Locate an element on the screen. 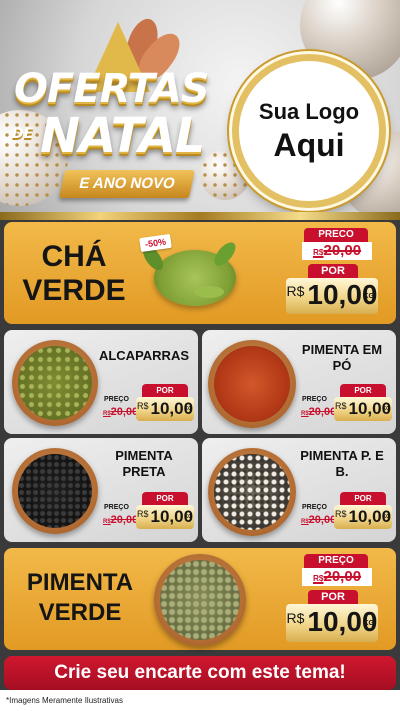 This screenshot has height=711, width=400. title-natal: NATAL is located at coordinates (122, 136).